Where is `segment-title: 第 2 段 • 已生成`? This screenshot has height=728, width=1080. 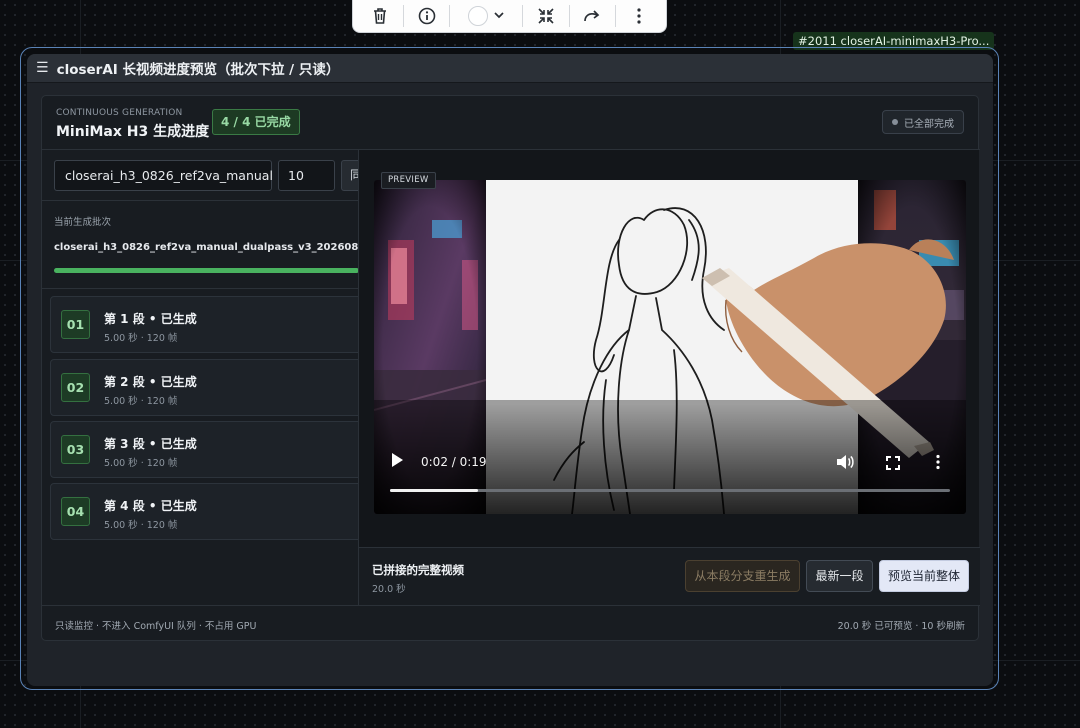
segment-title: 第 2 段 • 已生成 is located at coordinates (150, 382).